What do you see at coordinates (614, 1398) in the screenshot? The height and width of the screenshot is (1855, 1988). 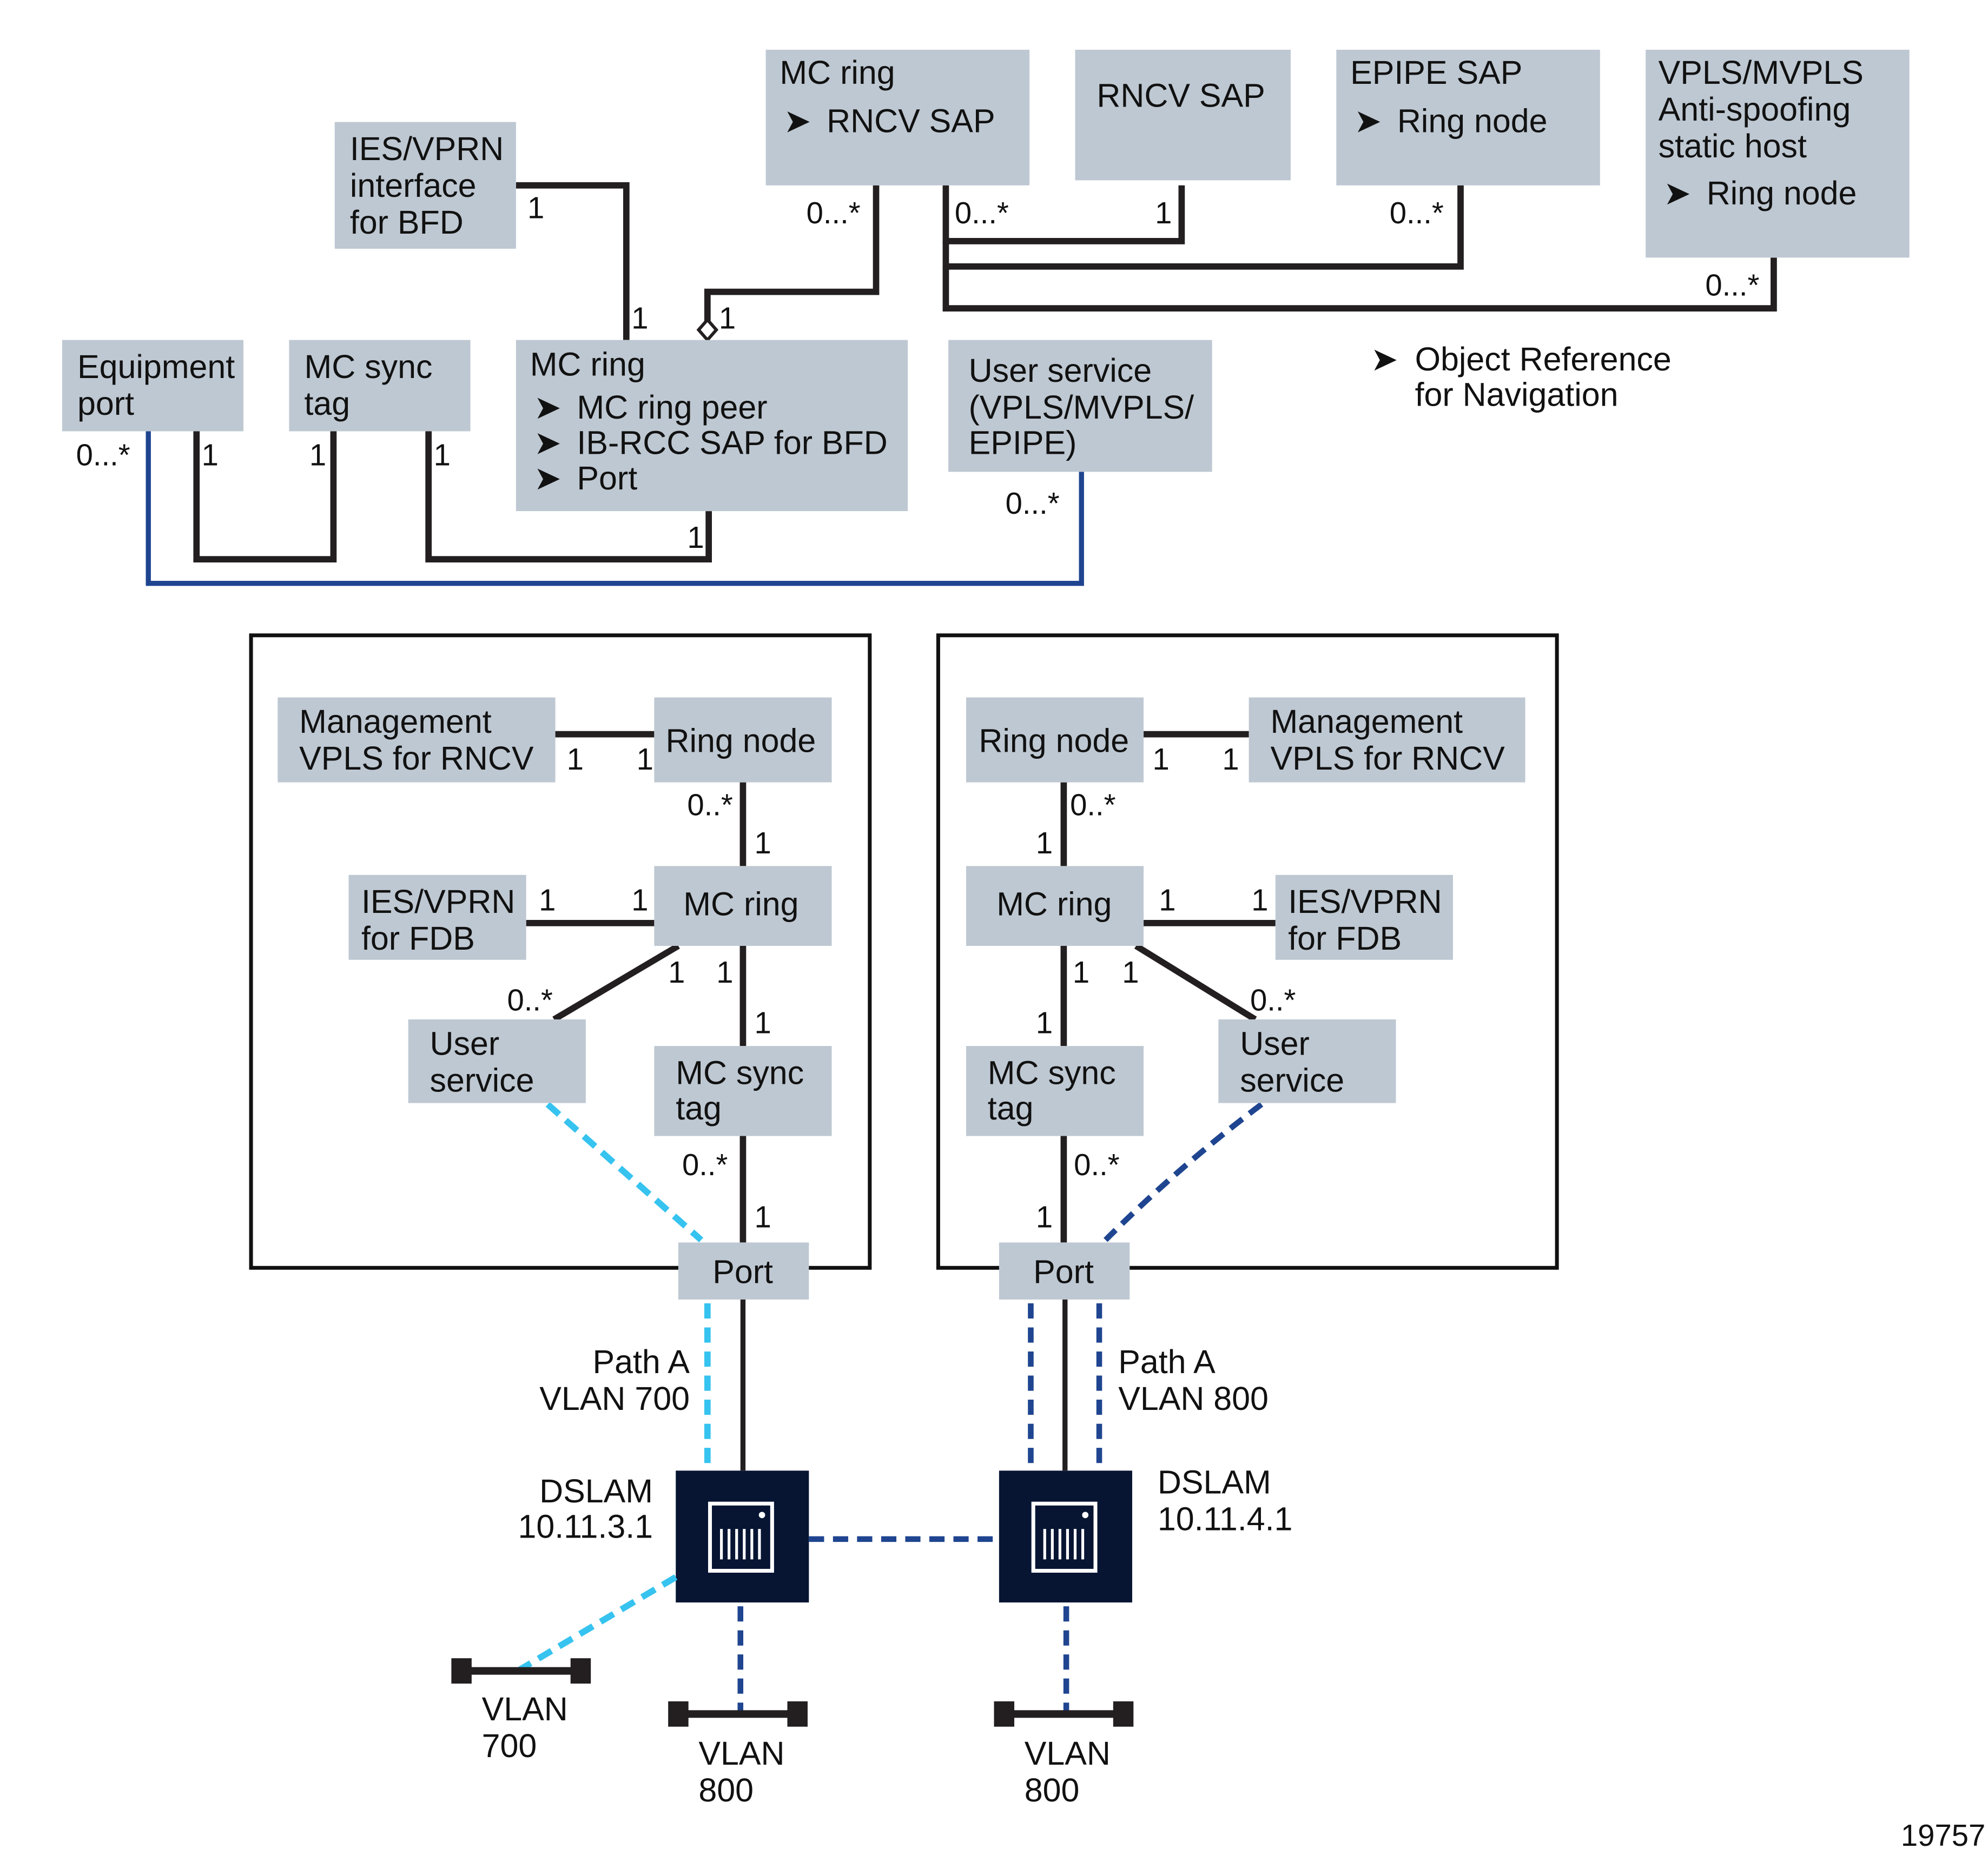 I see `path-label: VLAN 700` at bounding box center [614, 1398].